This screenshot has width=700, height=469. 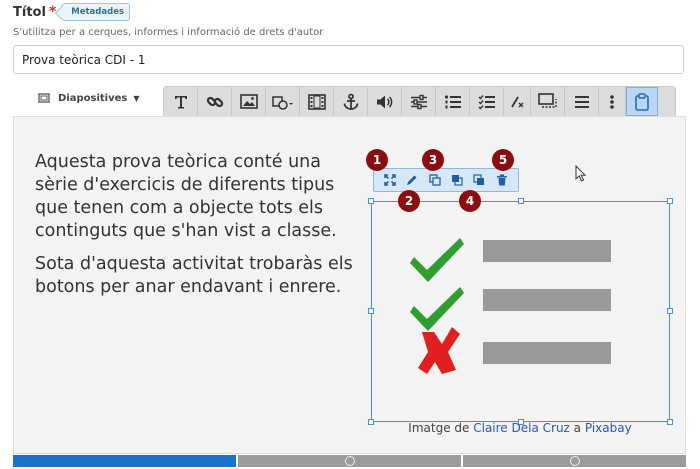 What do you see at coordinates (612, 101) in the screenshot?
I see `more-icon` at bounding box center [612, 101].